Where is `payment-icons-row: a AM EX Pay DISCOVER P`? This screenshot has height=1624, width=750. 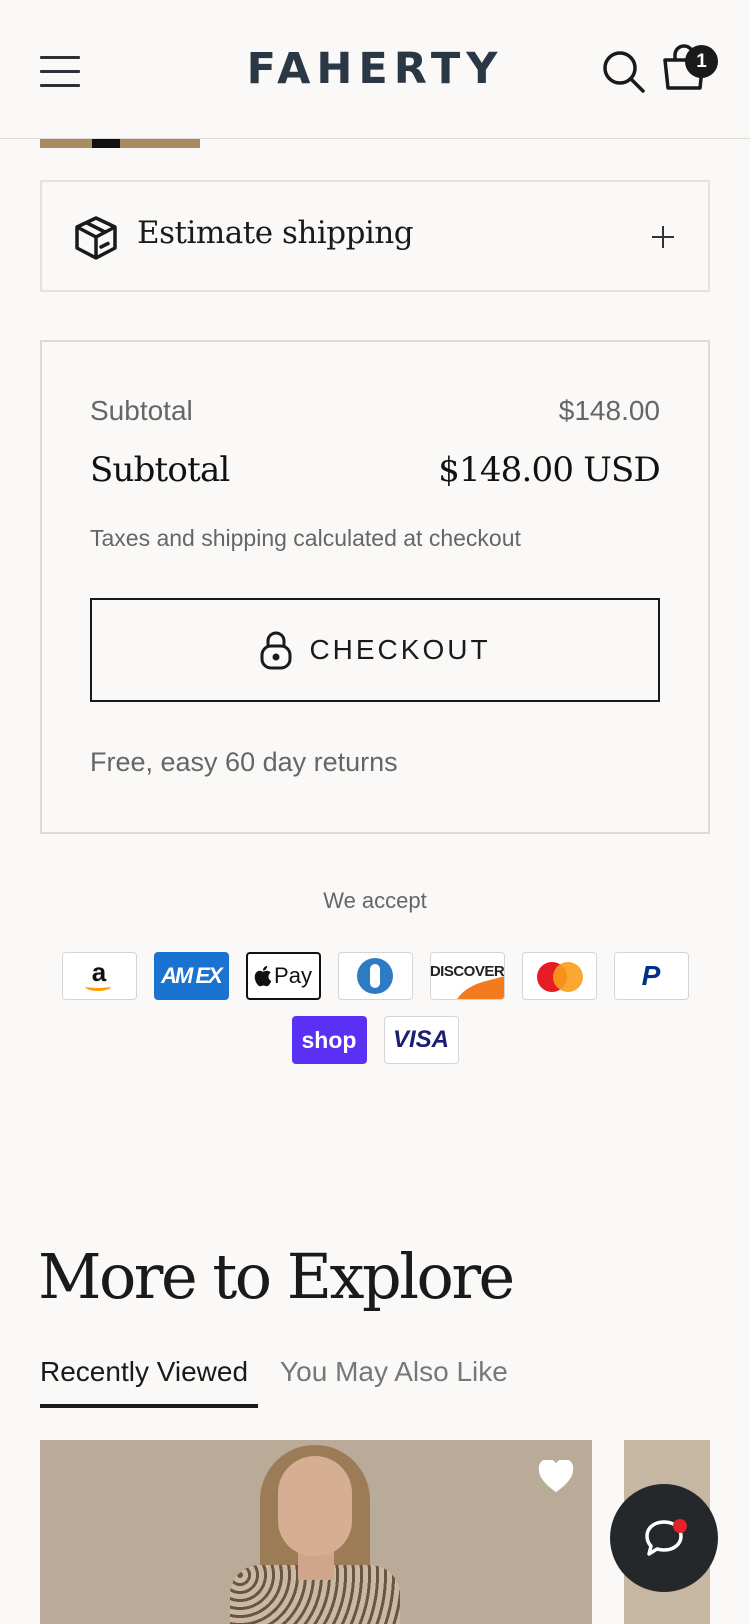 payment-icons-row: a AM EX Pay DISCOVER P is located at coordinates (375, 976).